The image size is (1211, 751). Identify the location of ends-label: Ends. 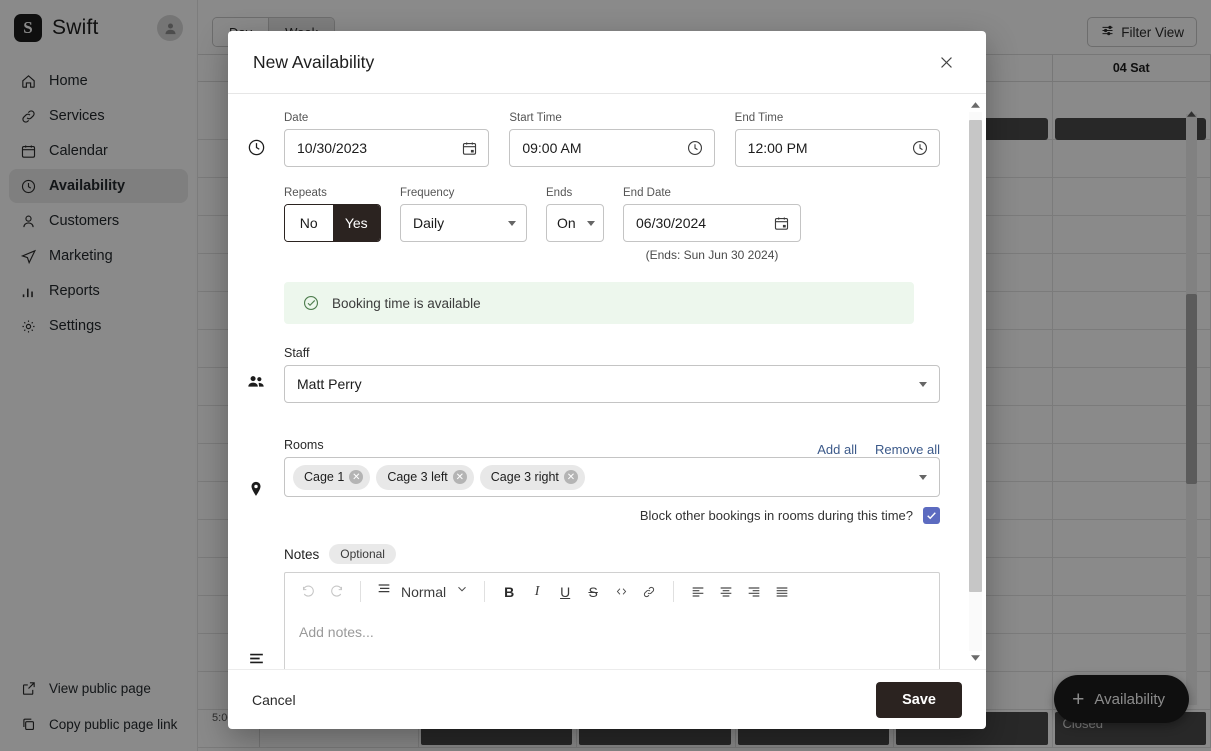
(559, 193).